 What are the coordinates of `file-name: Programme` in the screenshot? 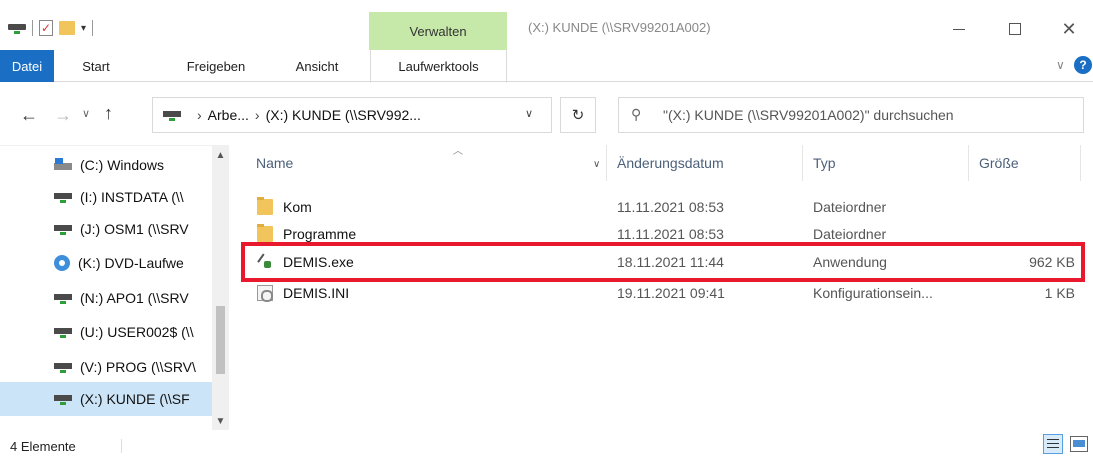 It's located at (320, 234).